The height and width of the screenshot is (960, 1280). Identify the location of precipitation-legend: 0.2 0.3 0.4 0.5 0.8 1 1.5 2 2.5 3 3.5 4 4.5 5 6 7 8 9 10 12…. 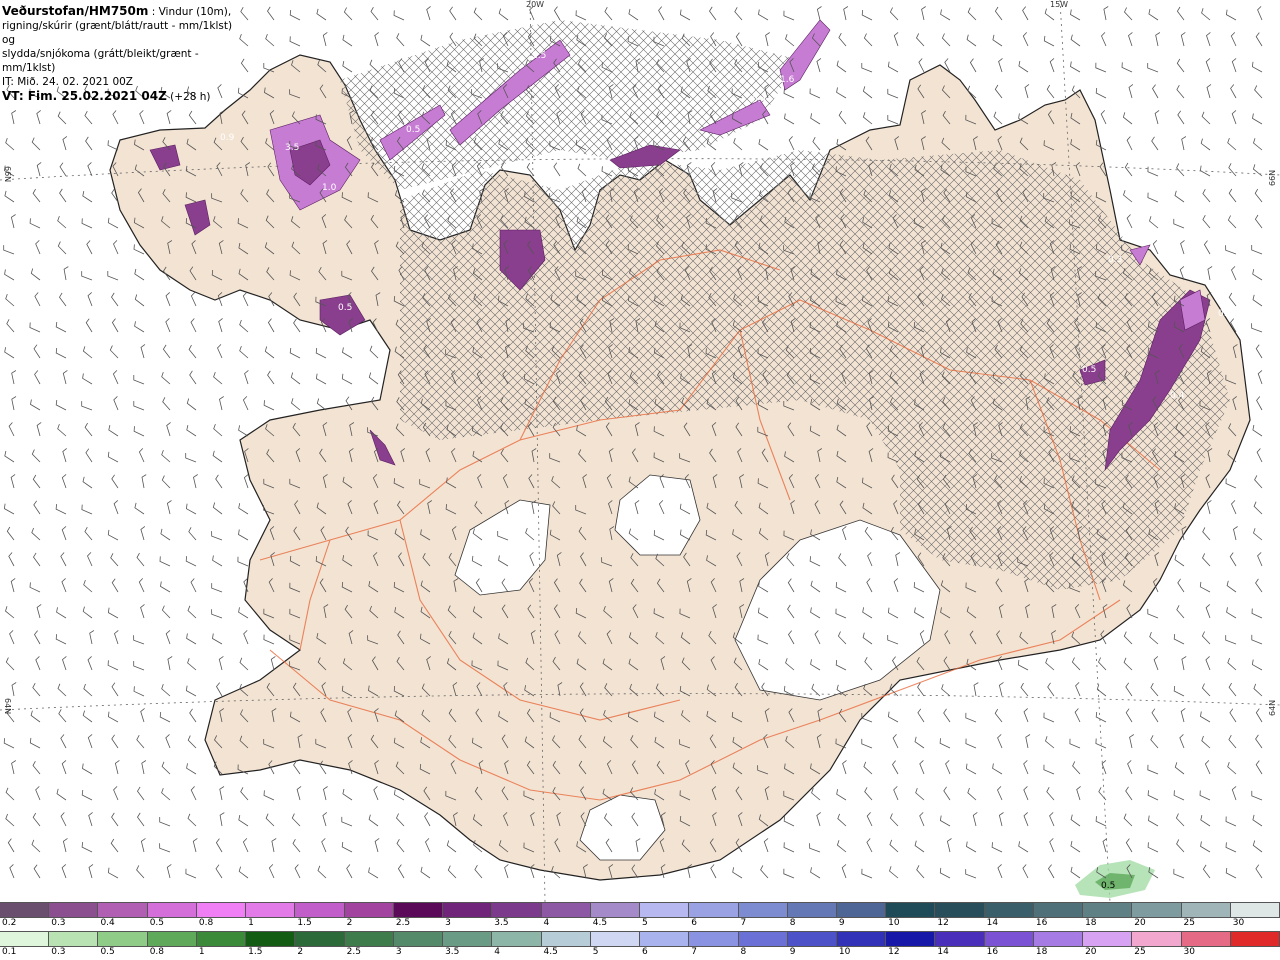
(640, 931).